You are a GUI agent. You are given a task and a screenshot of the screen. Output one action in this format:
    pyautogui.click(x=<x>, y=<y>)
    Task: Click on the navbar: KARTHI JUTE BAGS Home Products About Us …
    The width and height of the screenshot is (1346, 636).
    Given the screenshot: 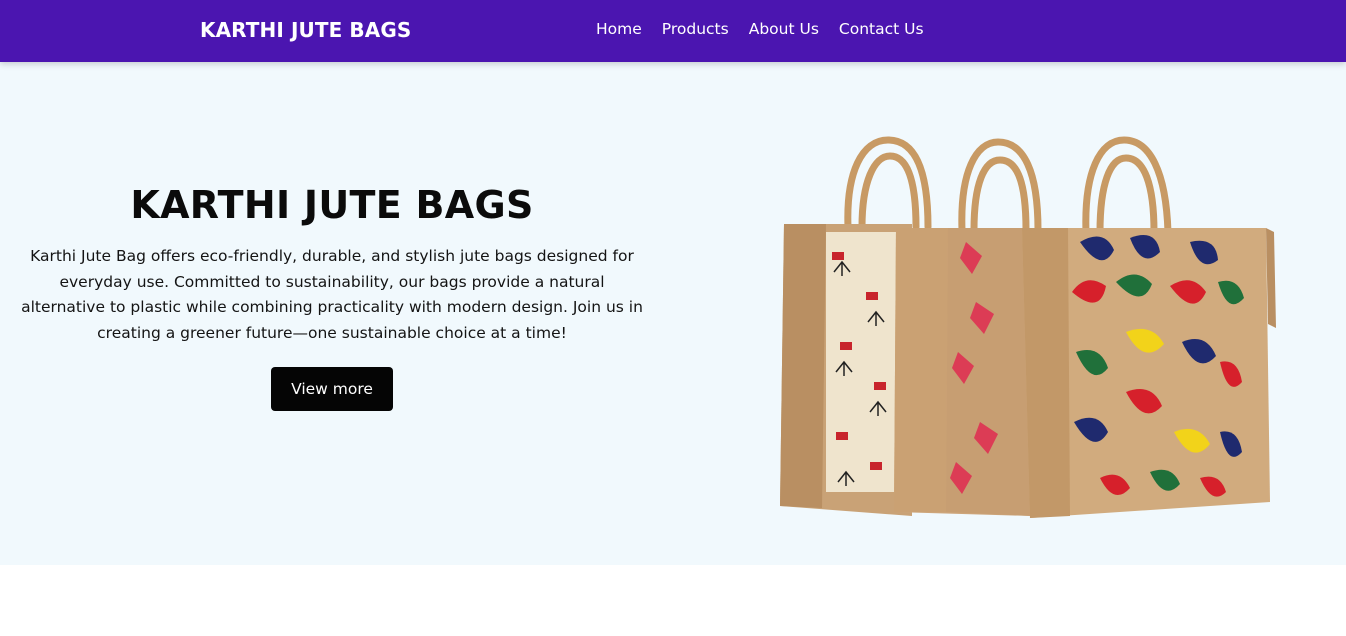 What is the action you would take?
    pyautogui.click(x=673, y=31)
    